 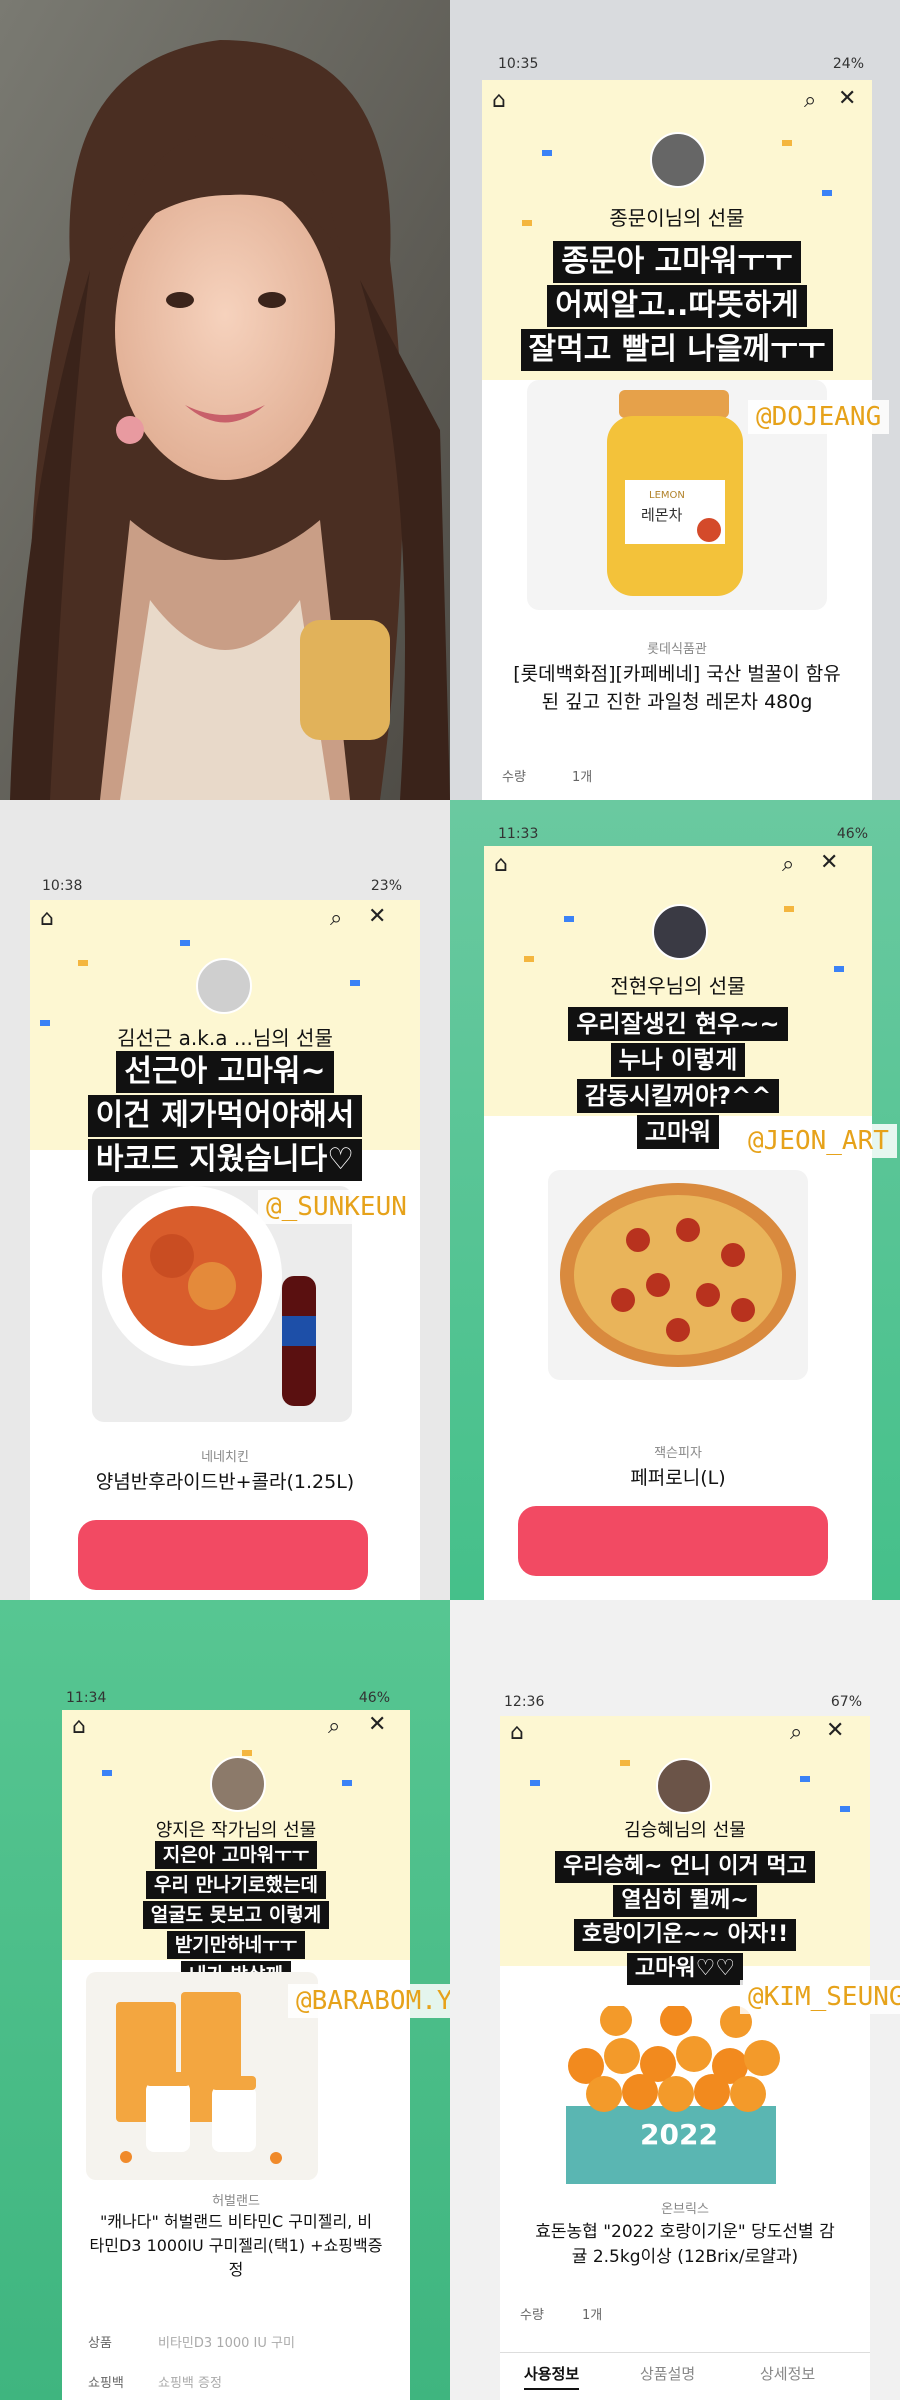 I want to click on option-value: 쇼핑백 증정, so click(x=190, y=2383).